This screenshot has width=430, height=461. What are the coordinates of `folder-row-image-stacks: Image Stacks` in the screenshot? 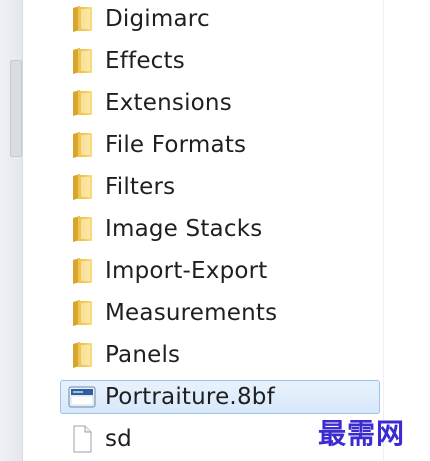 It's located at (220, 229).